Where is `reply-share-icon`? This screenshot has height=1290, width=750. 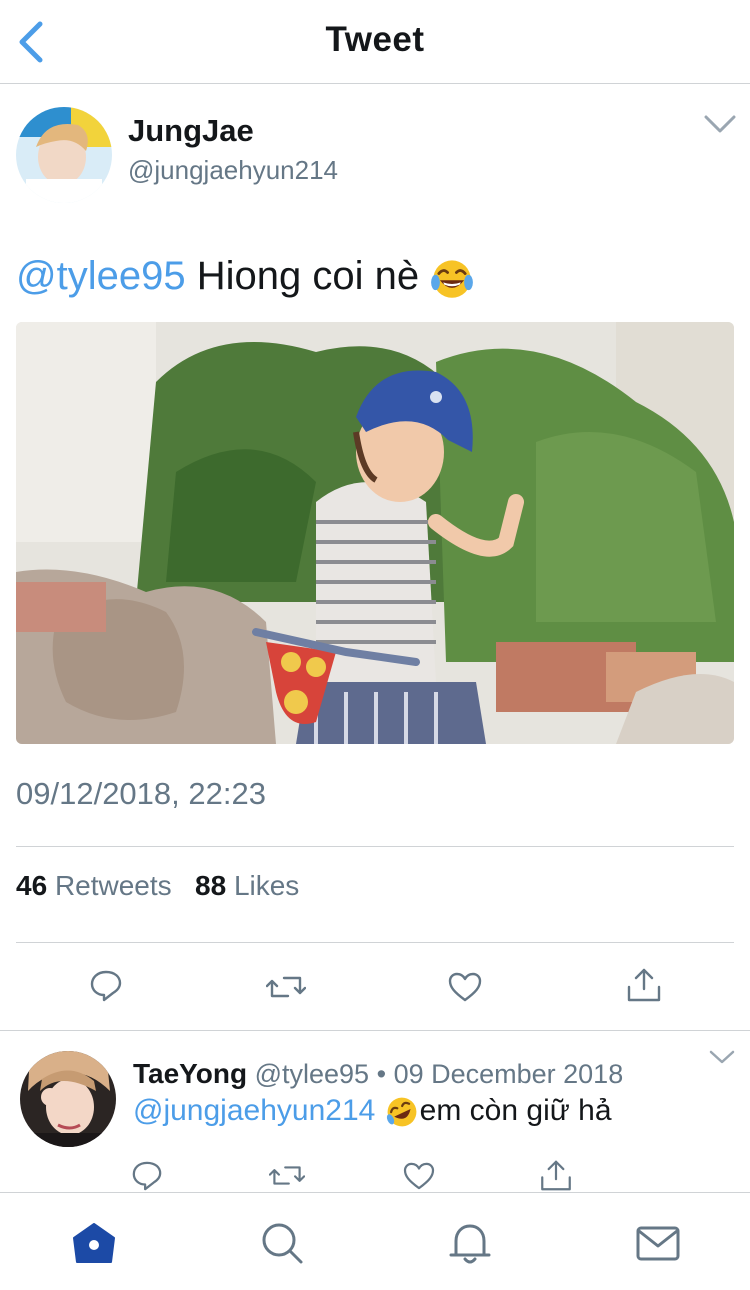 reply-share-icon is located at coordinates (556, 1175).